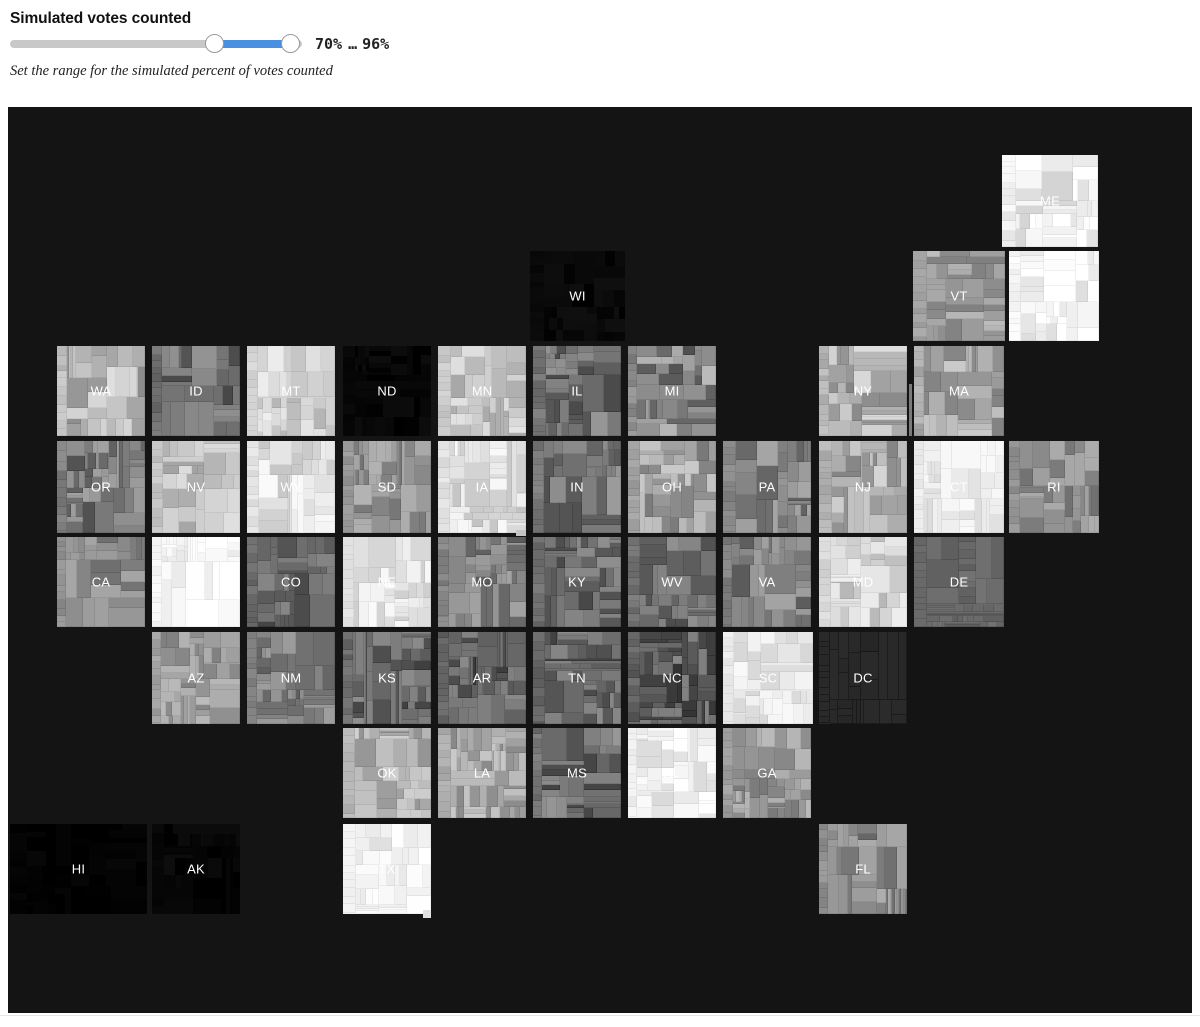 The image size is (1200, 1027). Describe the element at coordinates (387, 678) in the screenshot. I see `state-tile-ks: KS` at that location.